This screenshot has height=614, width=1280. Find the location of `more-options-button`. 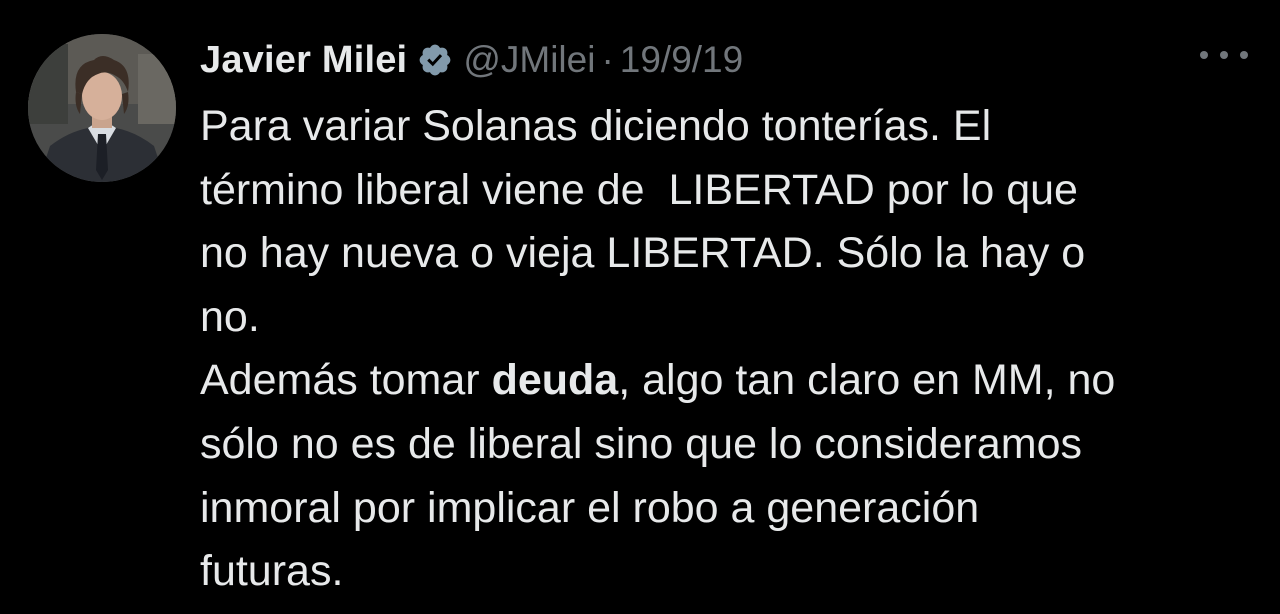

more-options-button is located at coordinates (1224, 55).